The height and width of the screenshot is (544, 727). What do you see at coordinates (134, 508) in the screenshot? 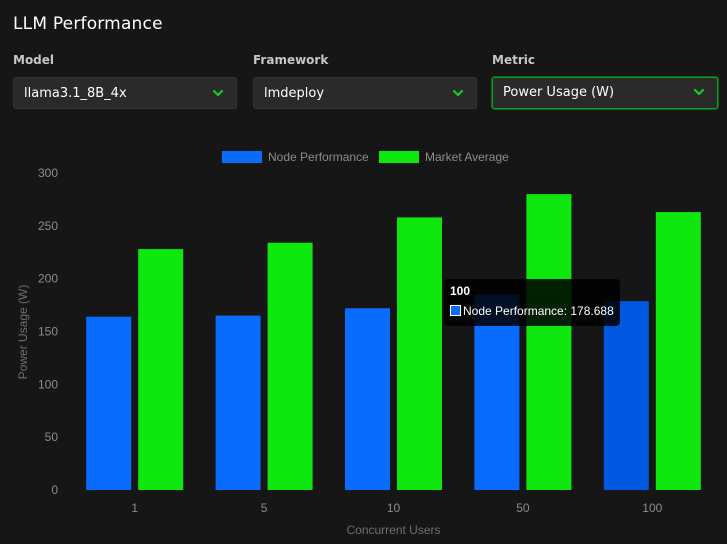
I see `x-tick-label: 1` at bounding box center [134, 508].